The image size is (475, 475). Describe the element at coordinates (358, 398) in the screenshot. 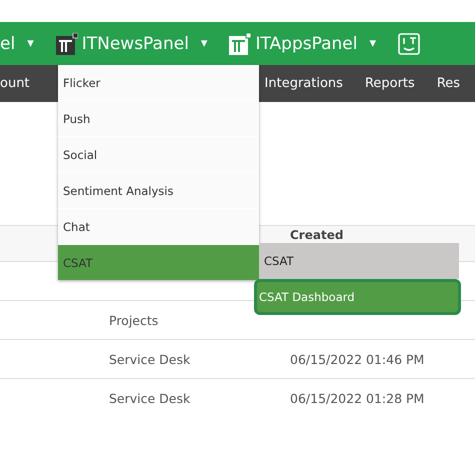

I see `table-cell-text: 06/15/2022 01:28 PM` at that location.